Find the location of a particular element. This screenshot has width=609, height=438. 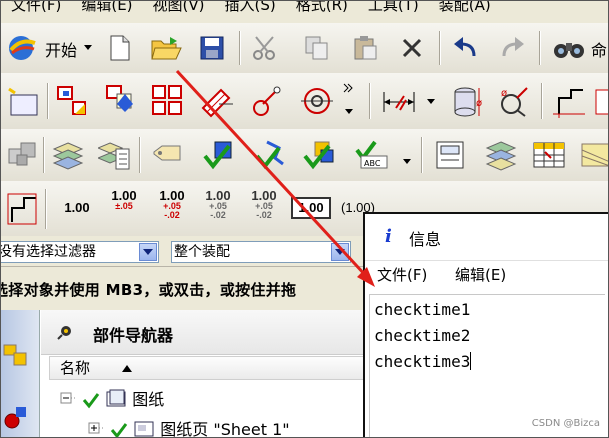

expand-icon is located at coordinates (95, 428).